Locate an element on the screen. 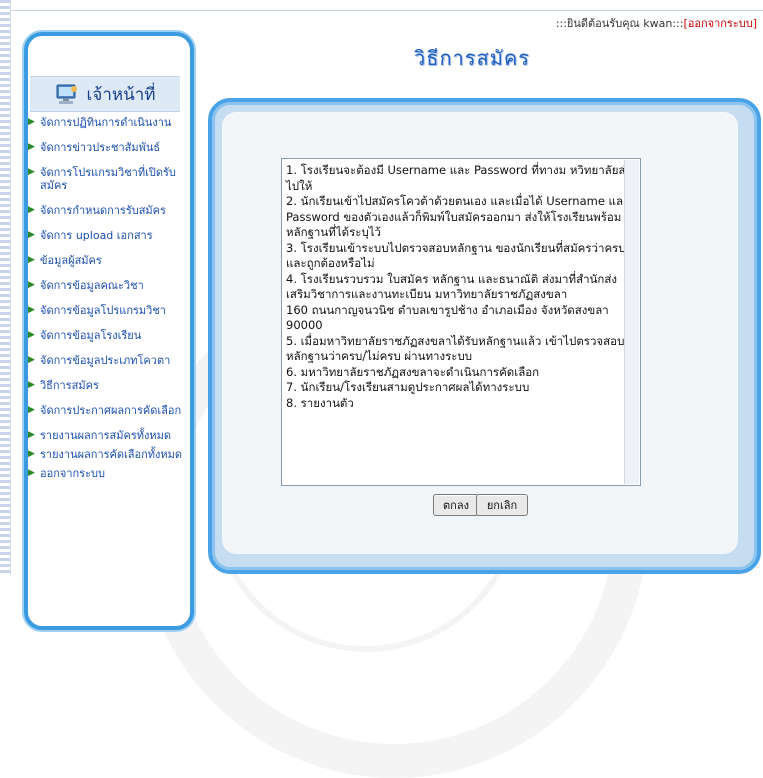 The width and height of the screenshot is (763, 778). sidebar-item-open-programs: ▶ จัดการโปรแกรมวิชาที่เปิดรับสมัคร is located at coordinates (106, 179).